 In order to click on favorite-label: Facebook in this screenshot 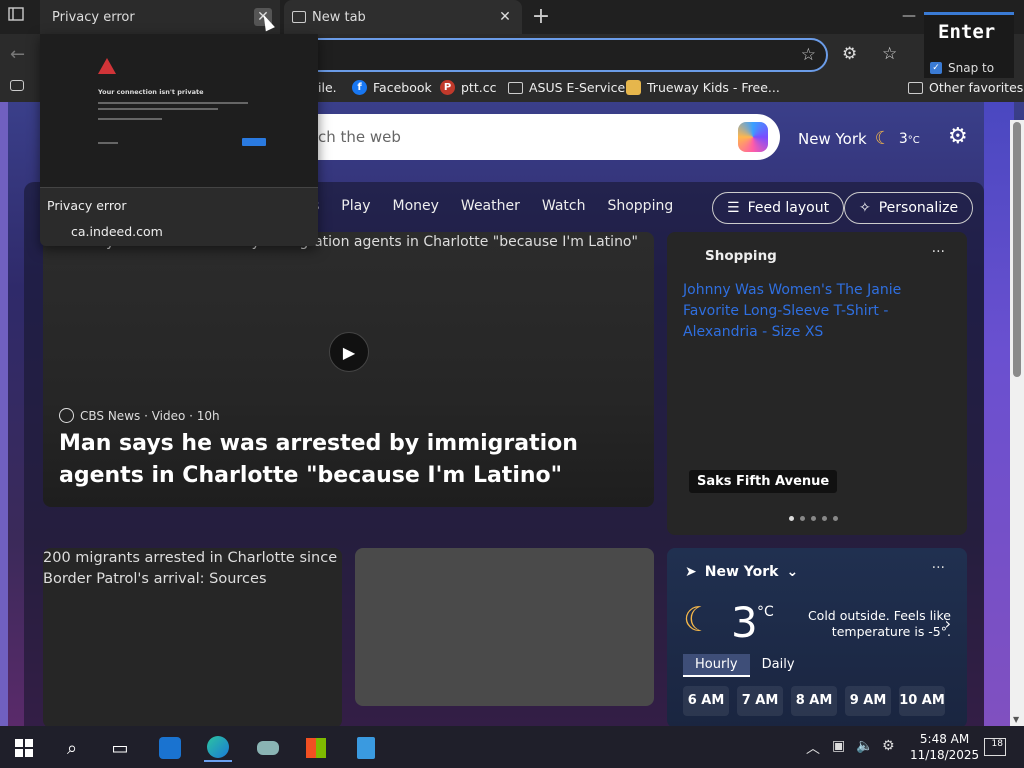, I will do `click(402, 87)`.